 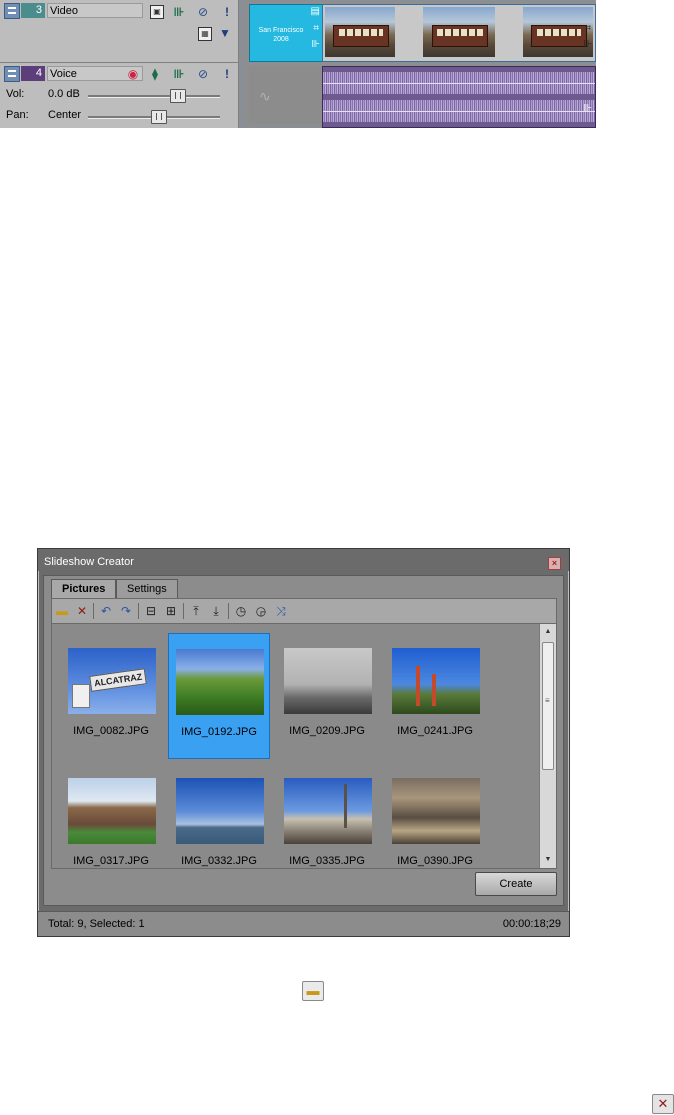 I want to click on audio-event-clip: ⊪, so click(x=459, y=97).